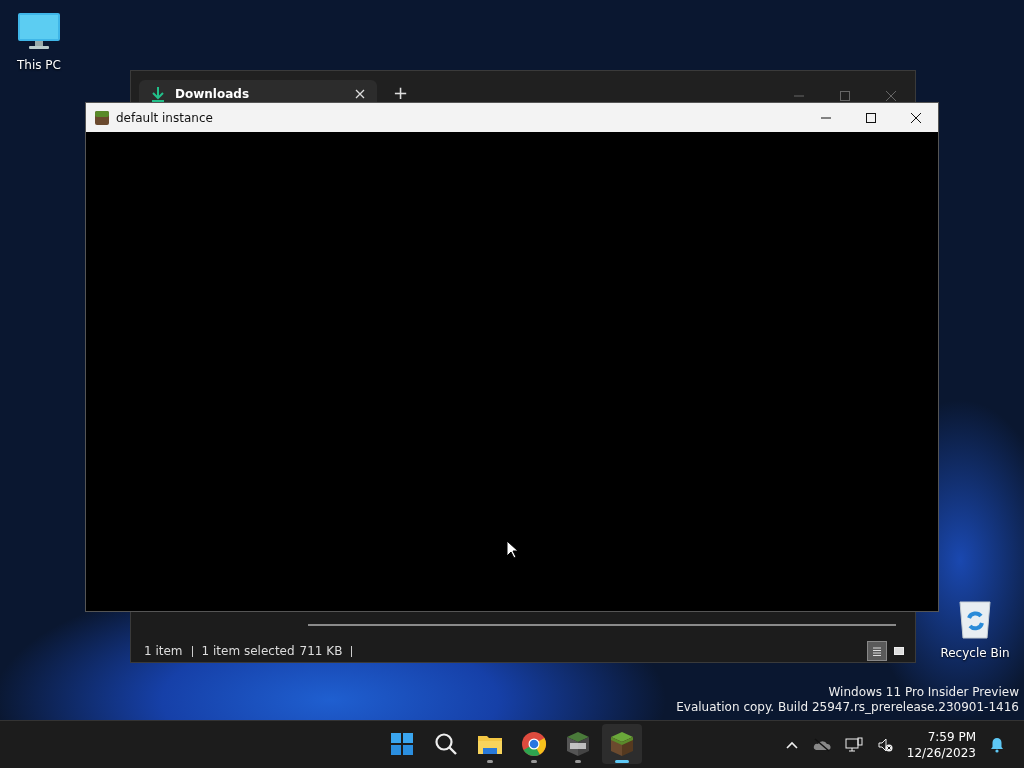 This screenshot has height=768, width=1024. What do you see at coordinates (248, 651) in the screenshot?
I see `selection-info: 1 item selected` at bounding box center [248, 651].